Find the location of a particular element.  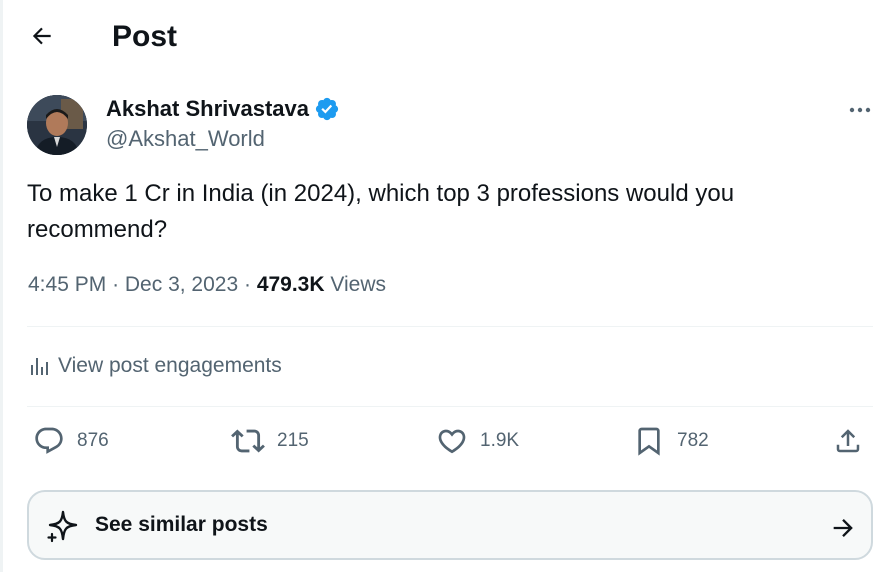

post-date: Dec 3, 2023 is located at coordinates (181, 284).